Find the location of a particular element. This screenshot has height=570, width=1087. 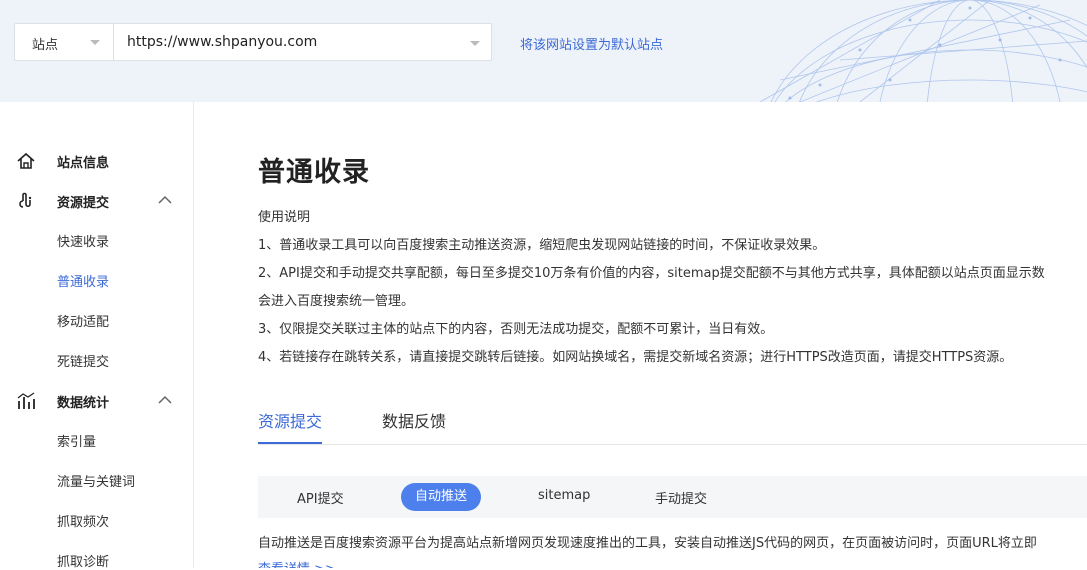

home-icon is located at coordinates (26, 160).